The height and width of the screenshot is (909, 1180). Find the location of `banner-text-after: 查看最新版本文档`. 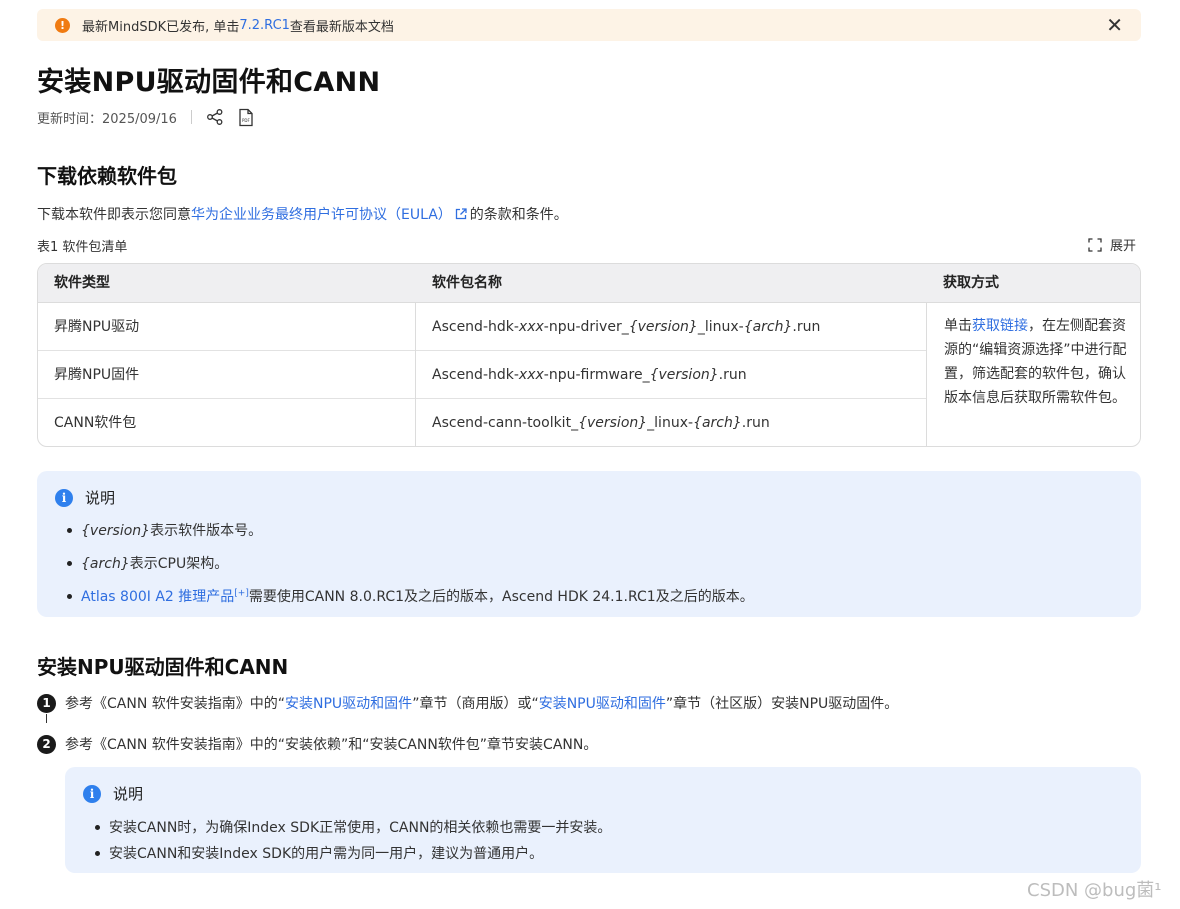

banner-text-after: 查看最新版本文档 is located at coordinates (341, 27).